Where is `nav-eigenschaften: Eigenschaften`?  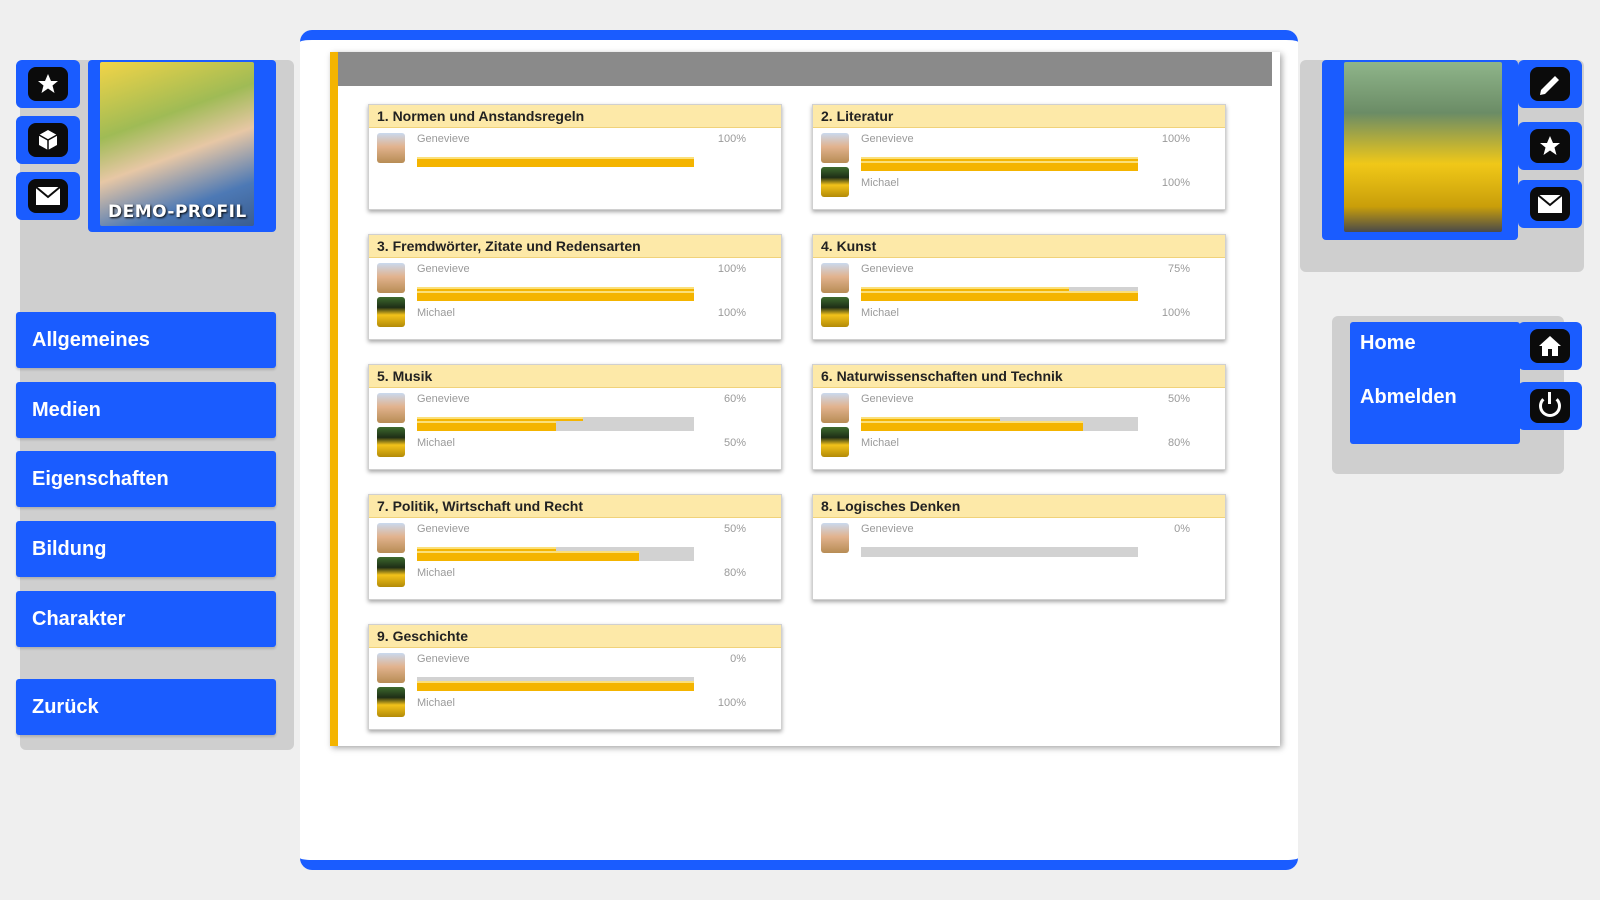 nav-eigenschaften: Eigenschaften is located at coordinates (146, 479).